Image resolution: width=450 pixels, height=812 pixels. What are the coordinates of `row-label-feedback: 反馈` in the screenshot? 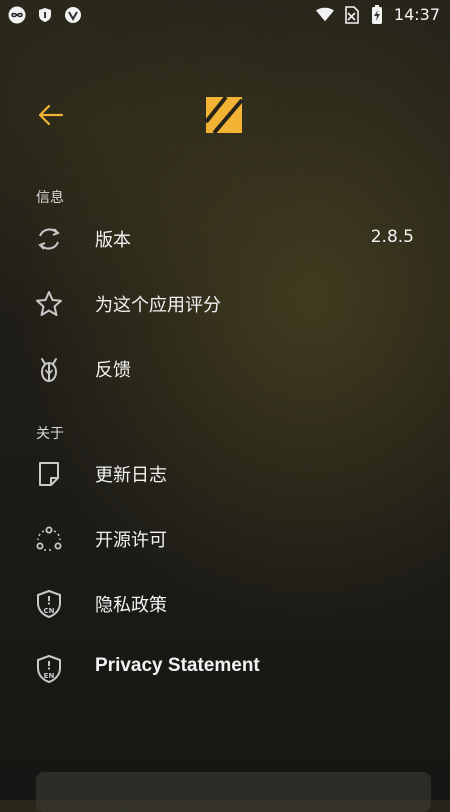 It's located at (113, 370).